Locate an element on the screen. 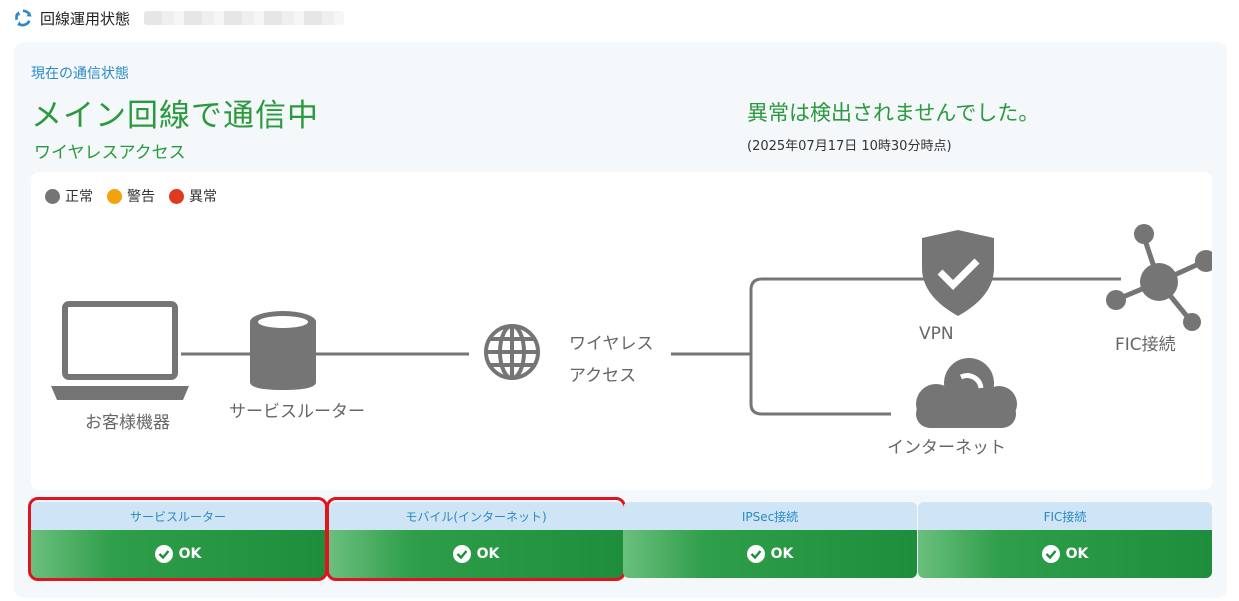 The height and width of the screenshot is (601, 1239). main-status-title: メイン回線で通信中 is located at coordinates (175, 116).